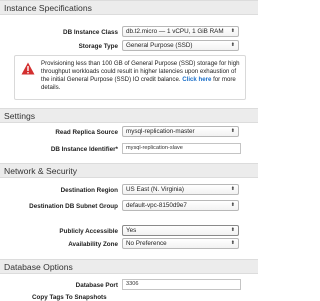 The height and width of the screenshot is (301, 320). I want to click on database-port-label: Database Port, so click(96, 285).